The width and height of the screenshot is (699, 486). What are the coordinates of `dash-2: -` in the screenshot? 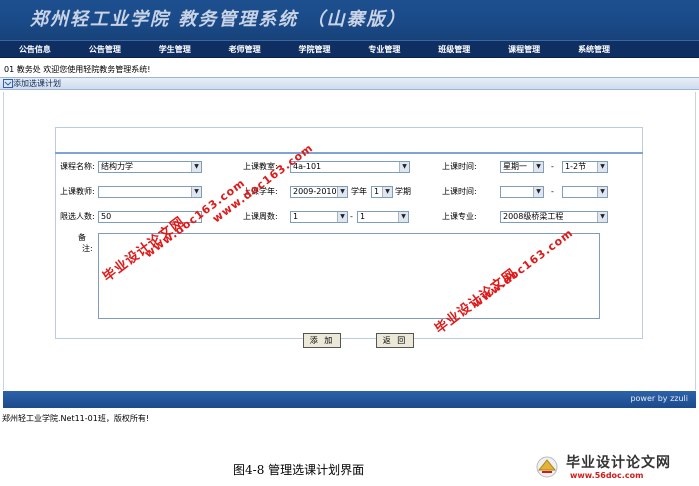 It's located at (552, 191).